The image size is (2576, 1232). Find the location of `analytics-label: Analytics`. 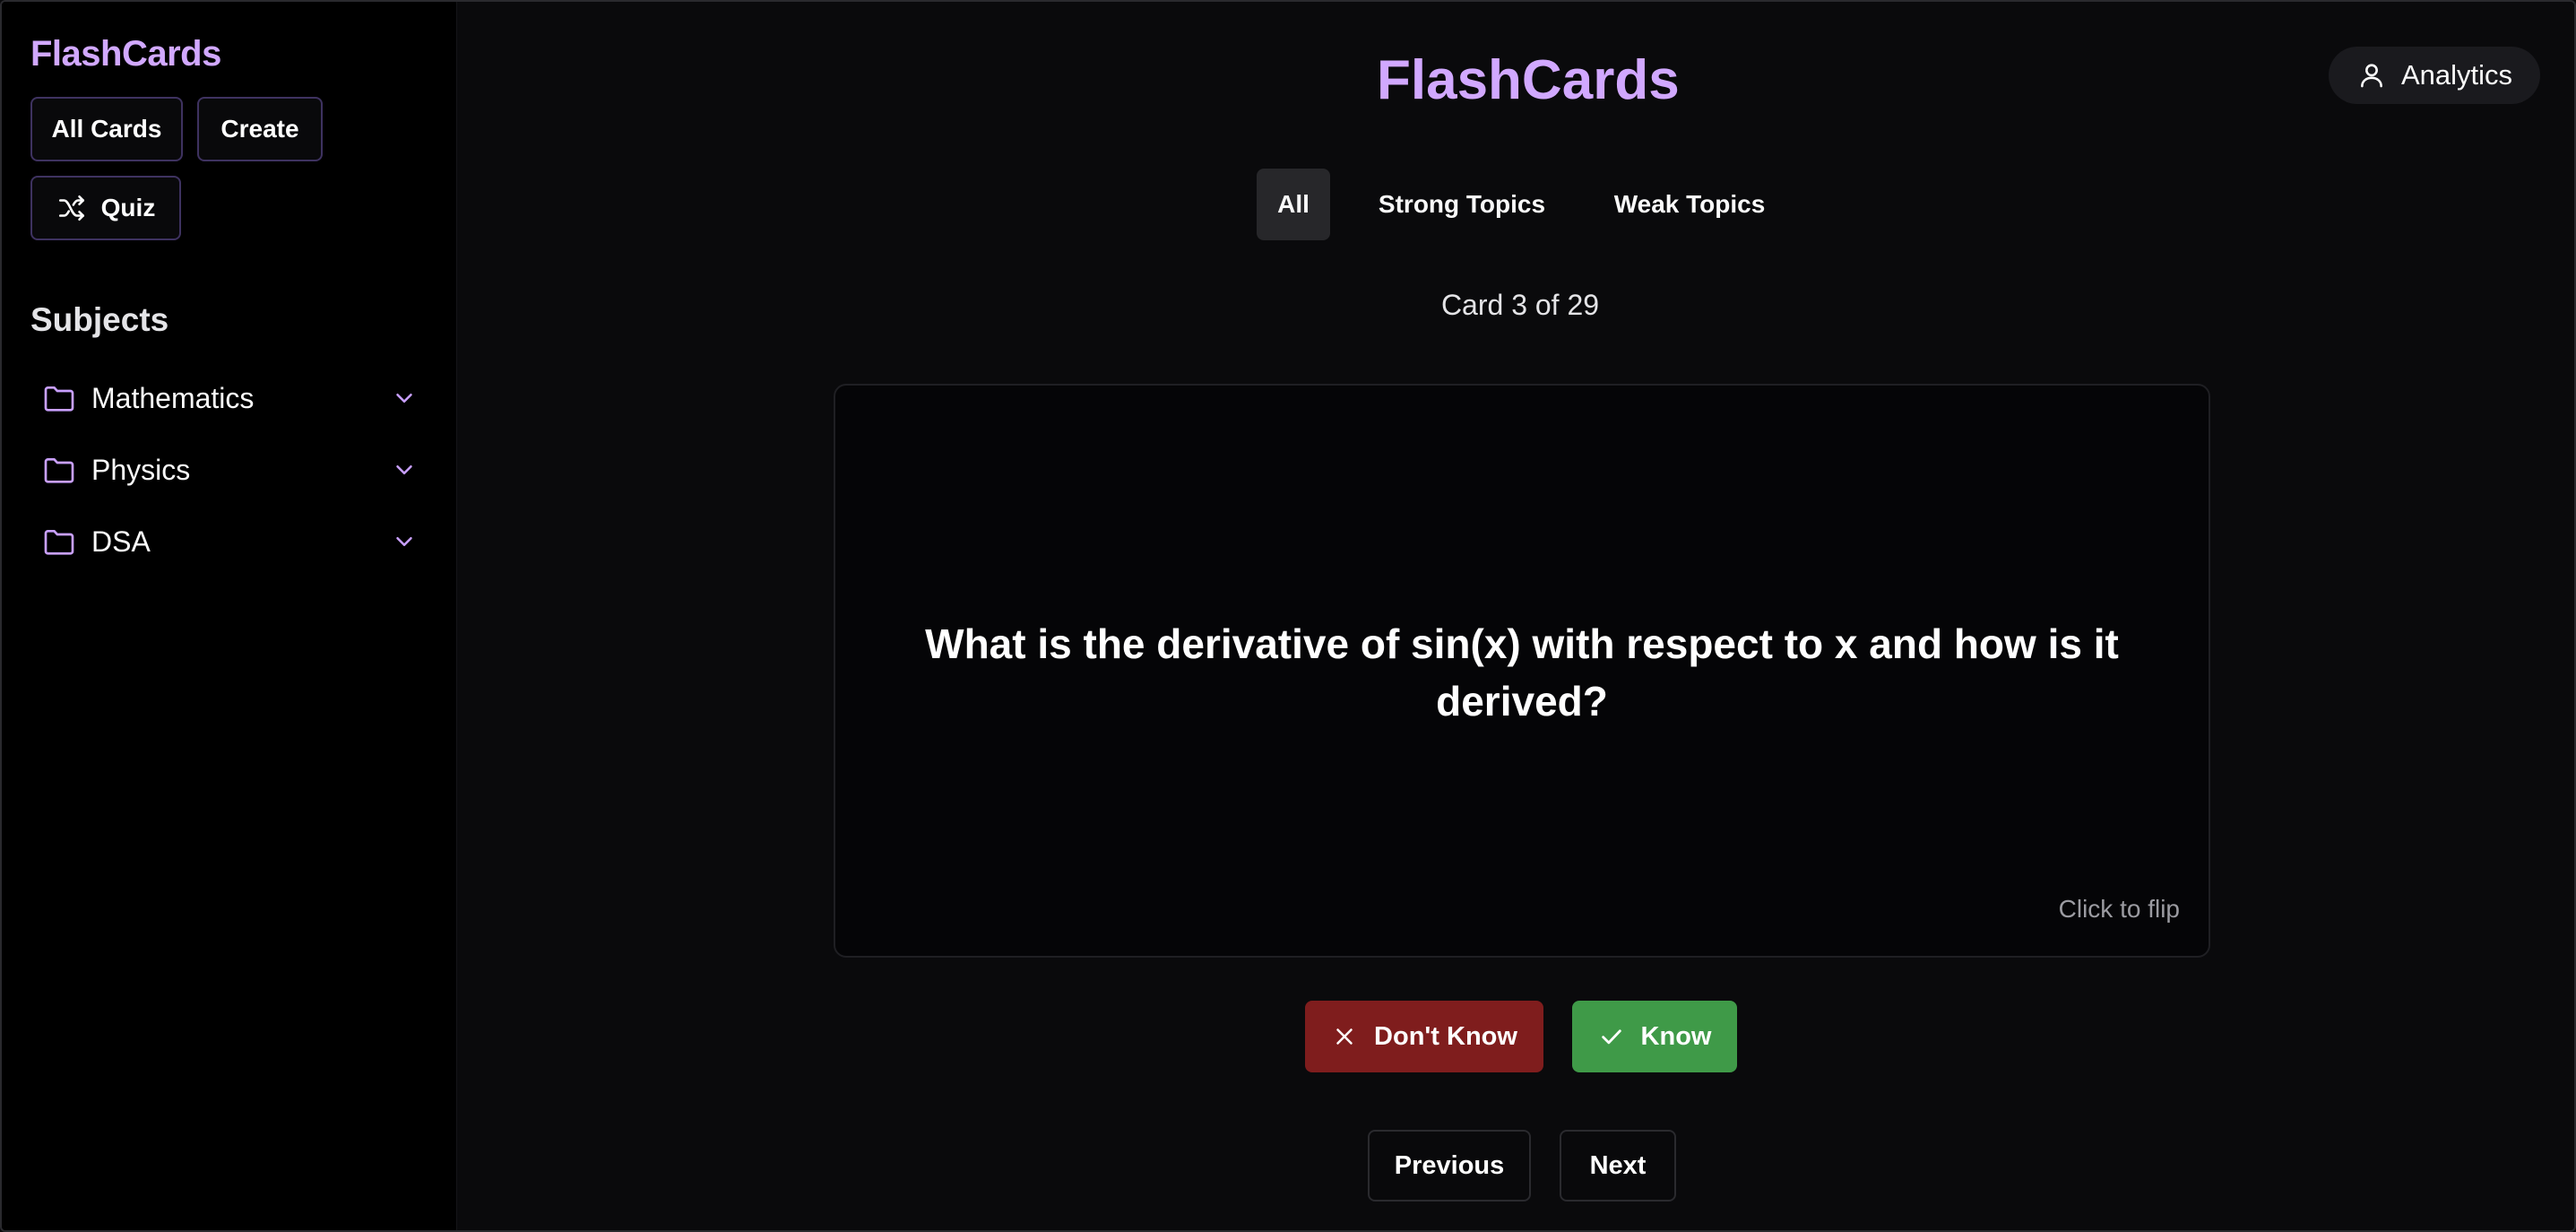

analytics-label: Analytics is located at coordinates (2456, 75).